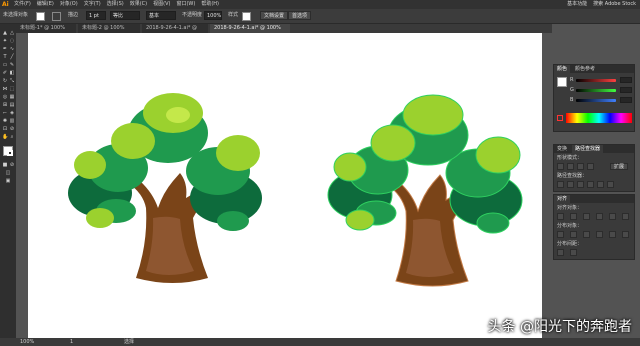 This screenshot has height=346, width=640. I want to click on crop-button, so click(590, 184).